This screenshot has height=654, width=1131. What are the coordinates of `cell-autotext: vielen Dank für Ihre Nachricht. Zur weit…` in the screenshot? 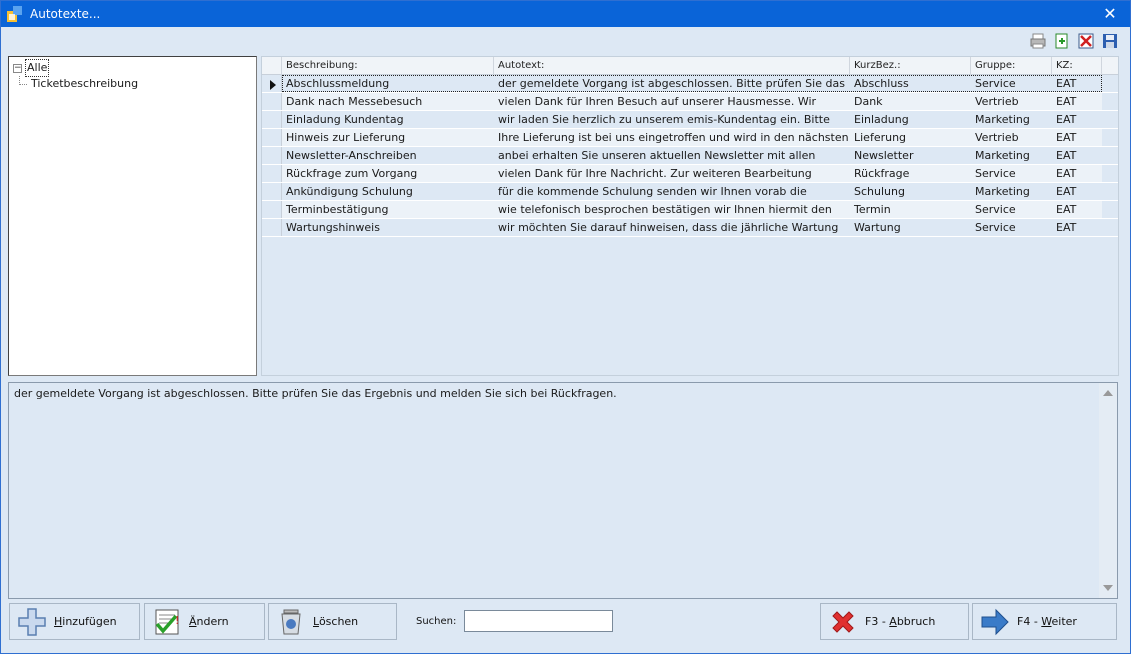 It's located at (672, 173).